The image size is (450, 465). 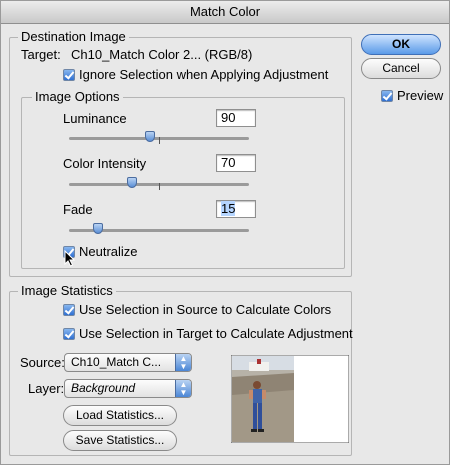 What do you see at coordinates (103, 388) in the screenshot?
I see `layer-popup-value: Background` at bounding box center [103, 388].